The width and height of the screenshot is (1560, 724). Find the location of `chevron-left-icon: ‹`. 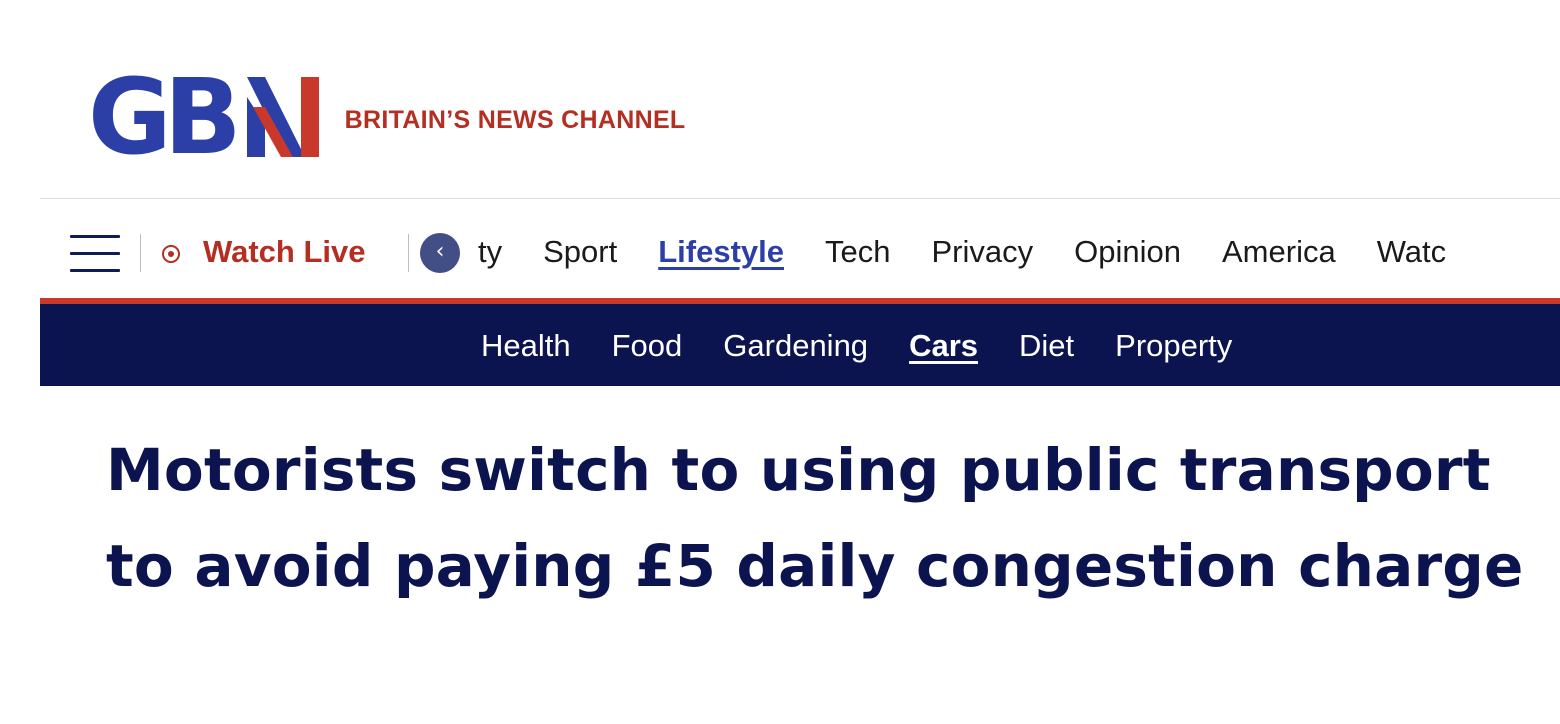

chevron-left-icon: ‹ is located at coordinates (440, 253).